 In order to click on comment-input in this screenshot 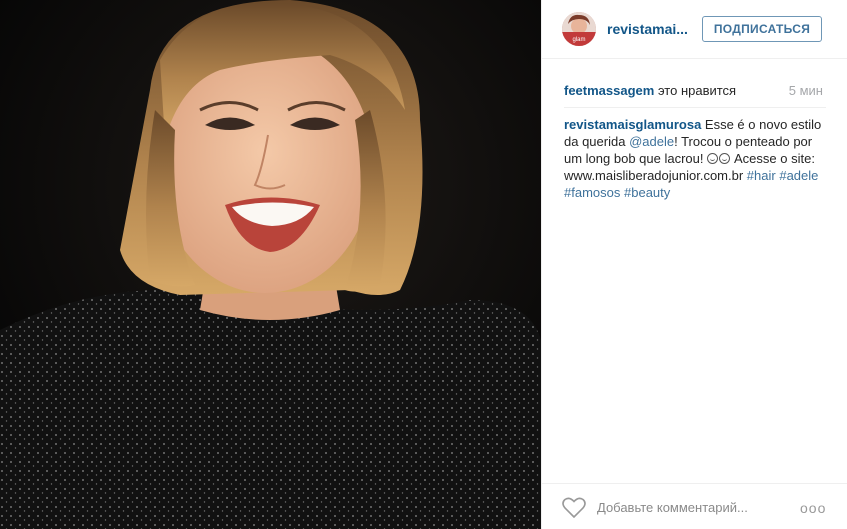, I will do `click(697, 507)`.